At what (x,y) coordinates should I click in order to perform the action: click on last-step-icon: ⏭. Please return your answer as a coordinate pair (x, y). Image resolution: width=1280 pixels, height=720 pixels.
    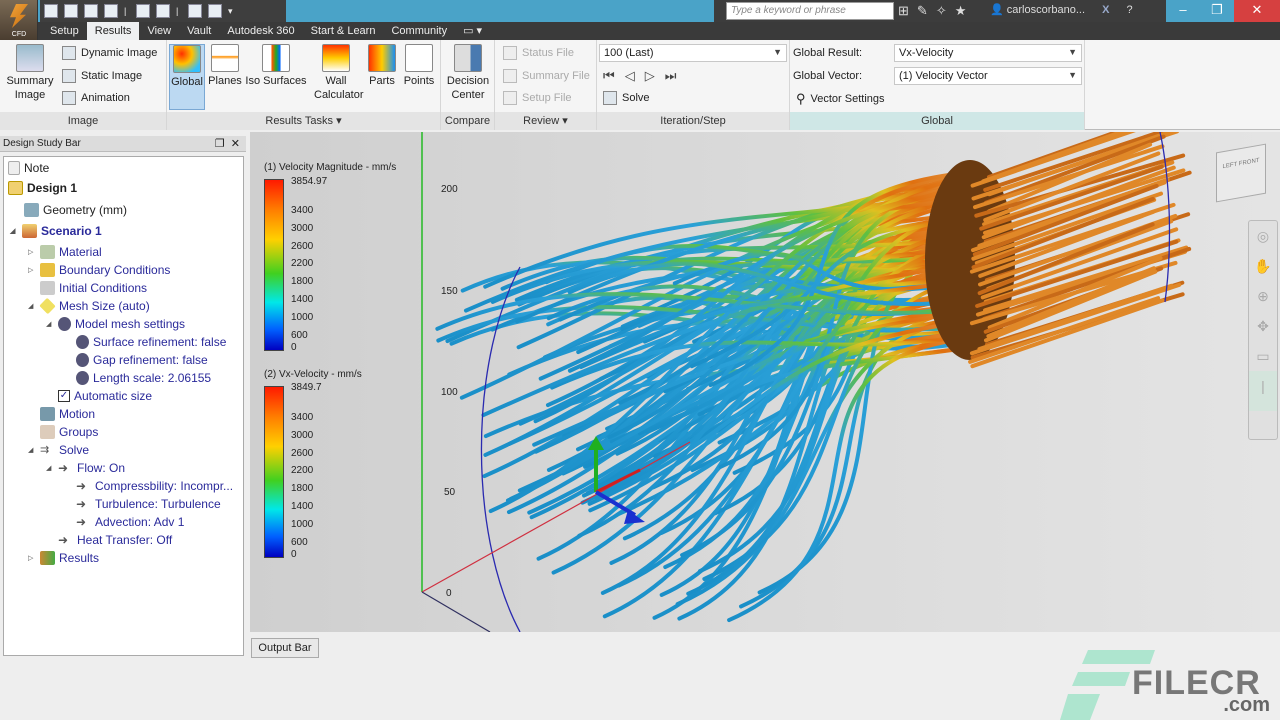
    Looking at the image, I should click on (671, 76).